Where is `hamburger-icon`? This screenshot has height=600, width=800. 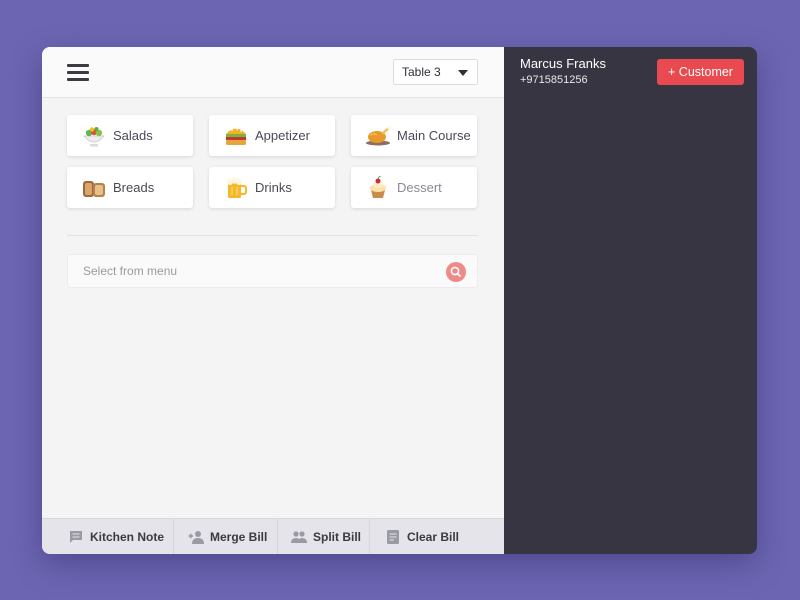
hamburger-icon is located at coordinates (78, 72).